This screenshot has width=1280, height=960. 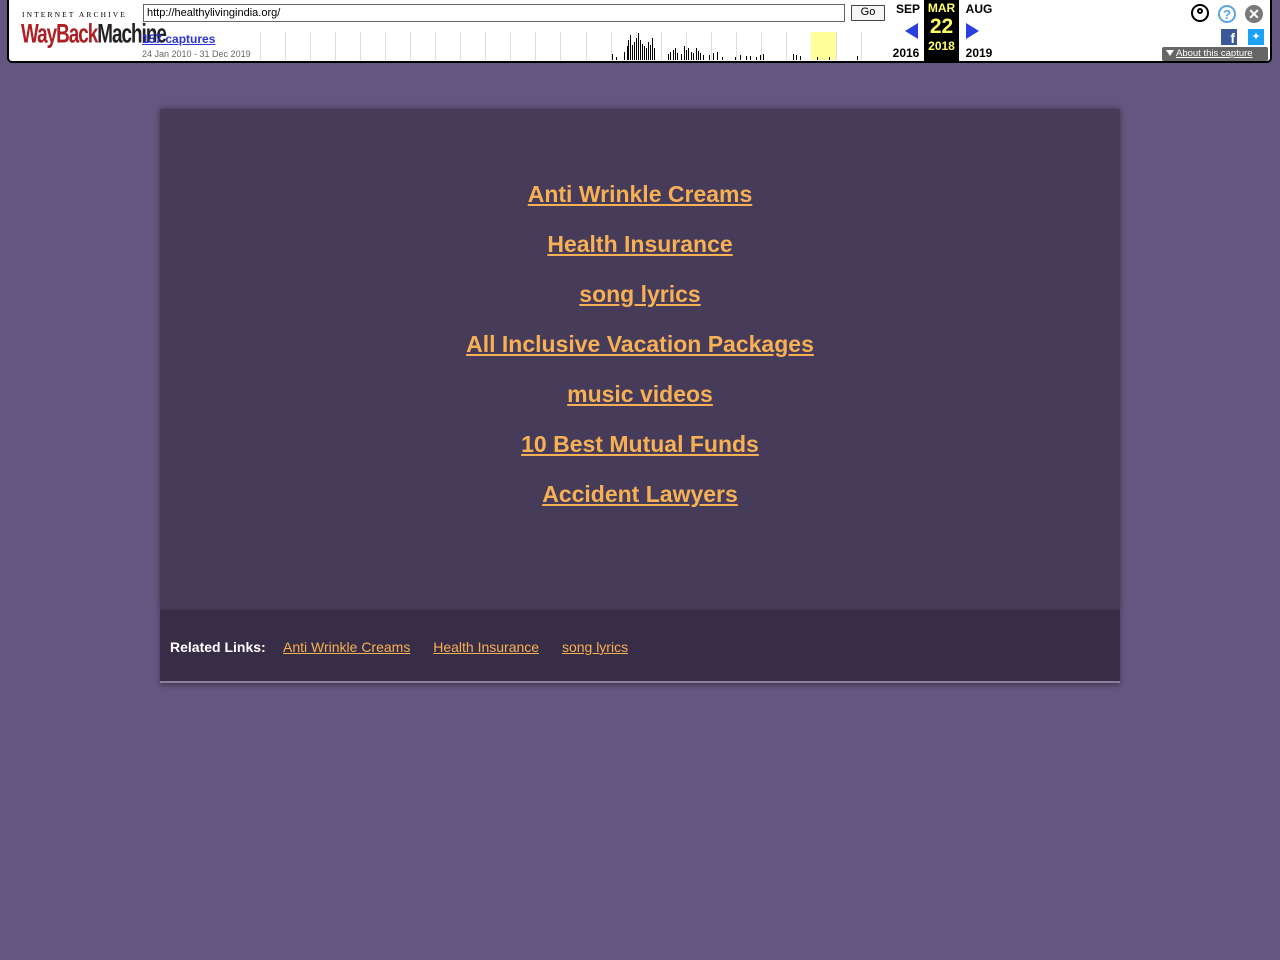 What do you see at coordinates (640, 194) in the screenshot?
I see `link-anti-wrinkle-creams: Anti Wrinkle Creams` at bounding box center [640, 194].